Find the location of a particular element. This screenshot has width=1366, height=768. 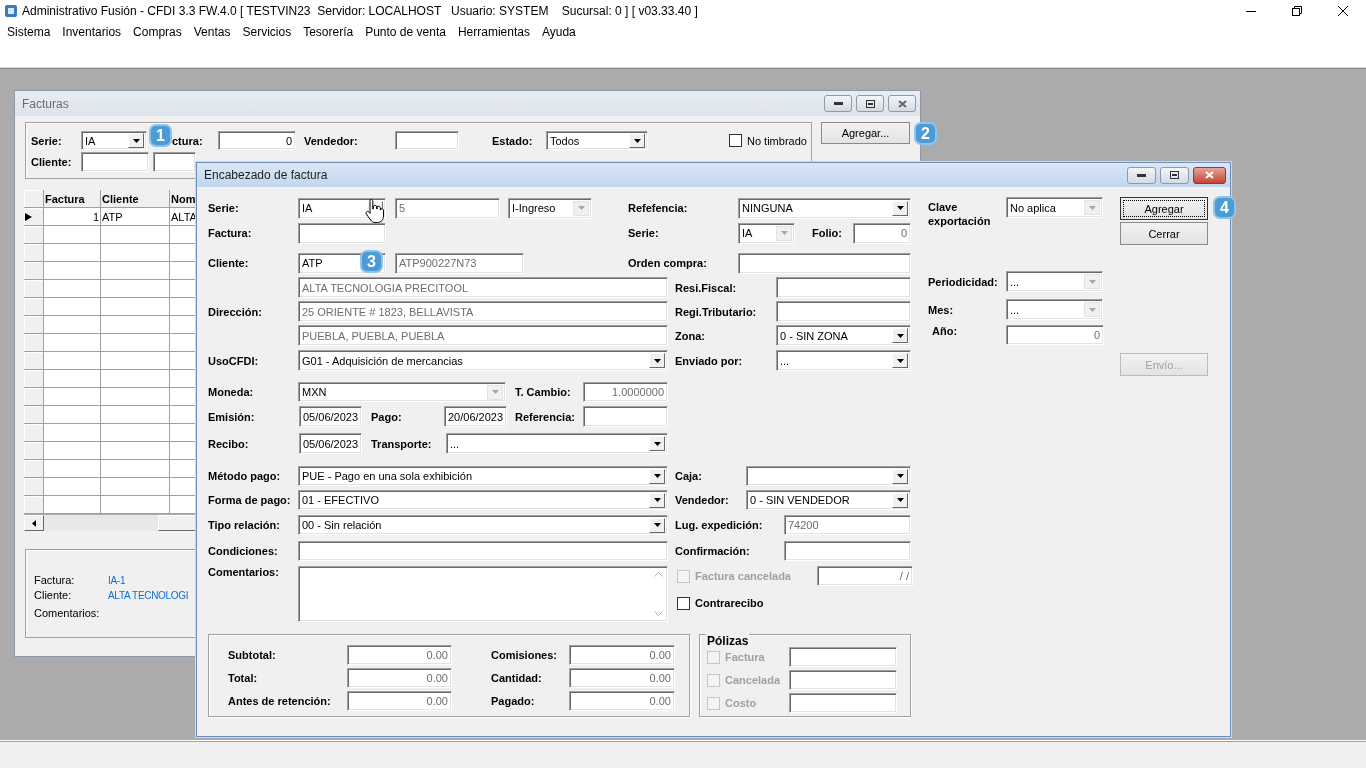

menu-item: Ventas is located at coordinates (212, 32).